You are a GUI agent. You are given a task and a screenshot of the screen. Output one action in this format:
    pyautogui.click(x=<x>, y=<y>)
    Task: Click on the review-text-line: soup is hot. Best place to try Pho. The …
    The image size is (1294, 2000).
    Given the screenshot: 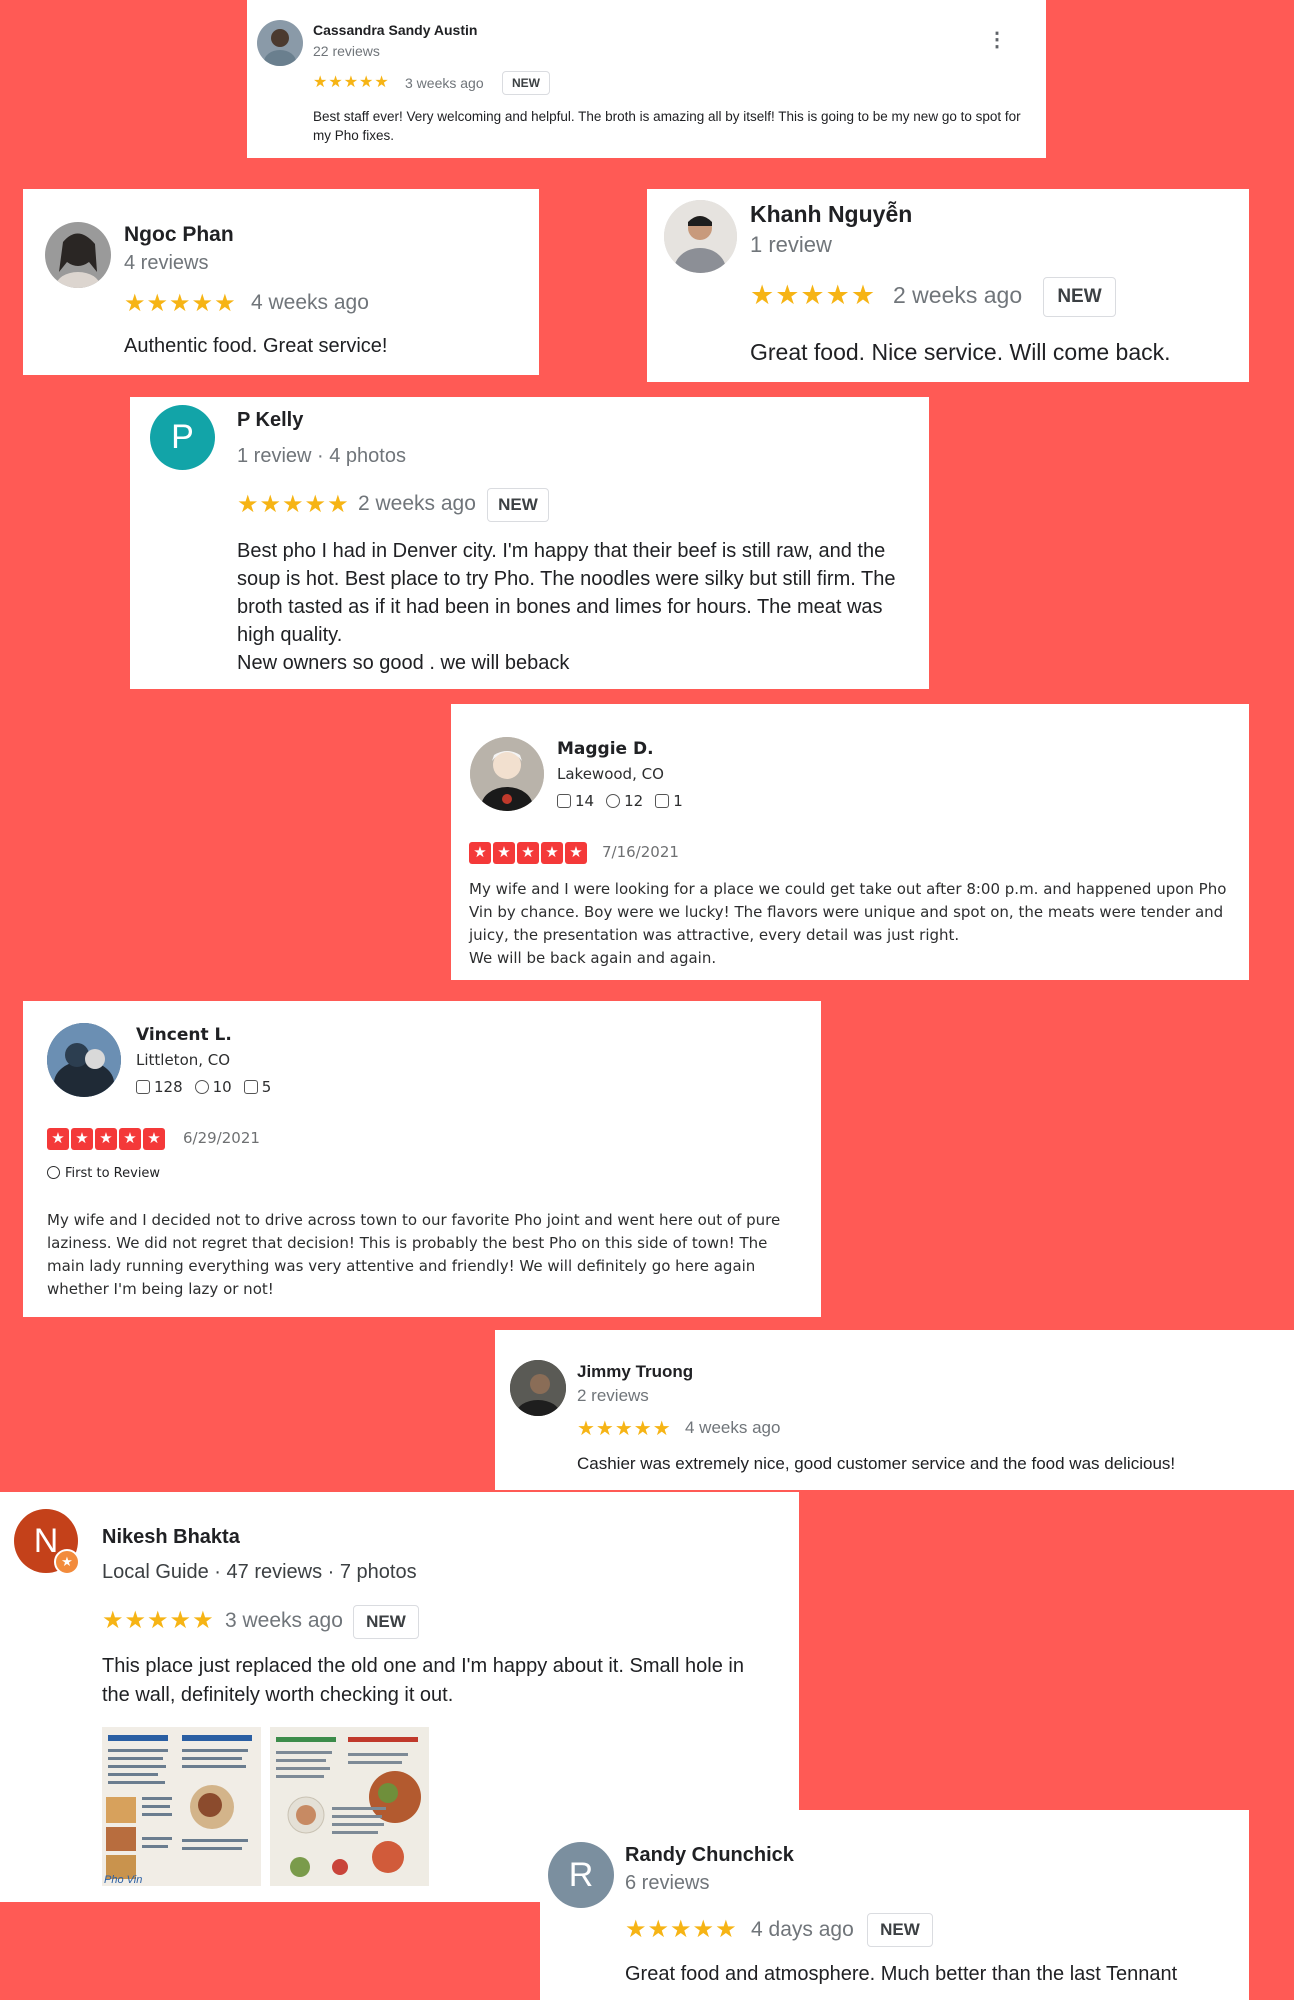 What is the action you would take?
    pyautogui.click(x=566, y=579)
    